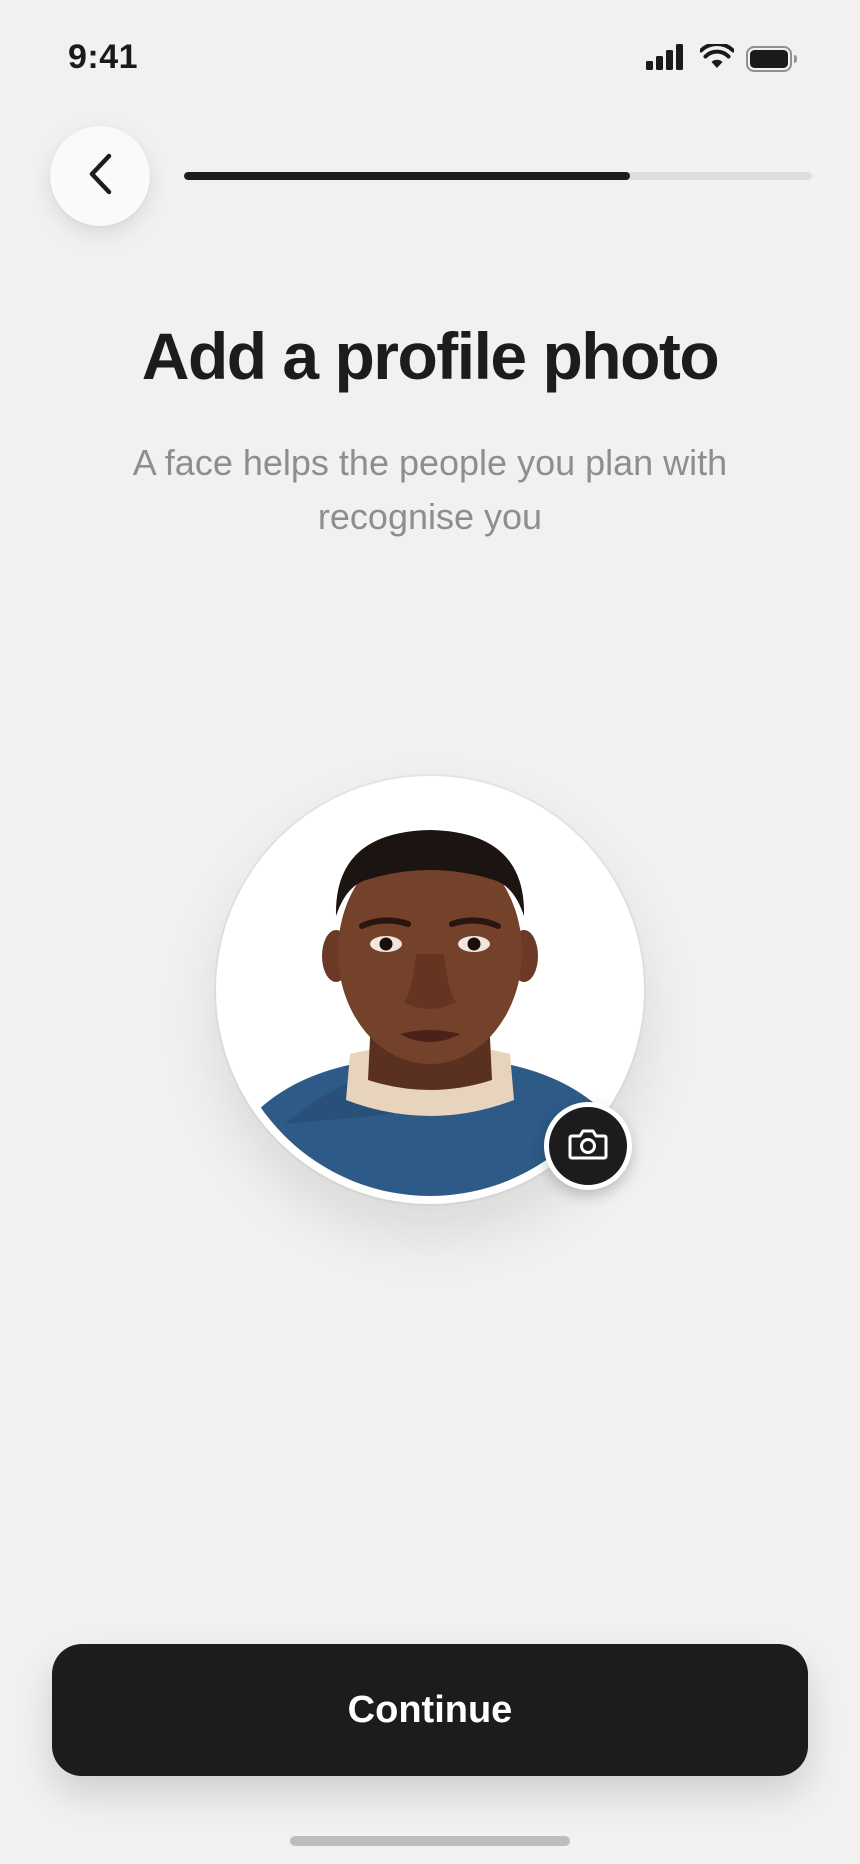 Image resolution: width=860 pixels, height=1864 pixels. I want to click on page-title: Add a profile photo, so click(430, 356).